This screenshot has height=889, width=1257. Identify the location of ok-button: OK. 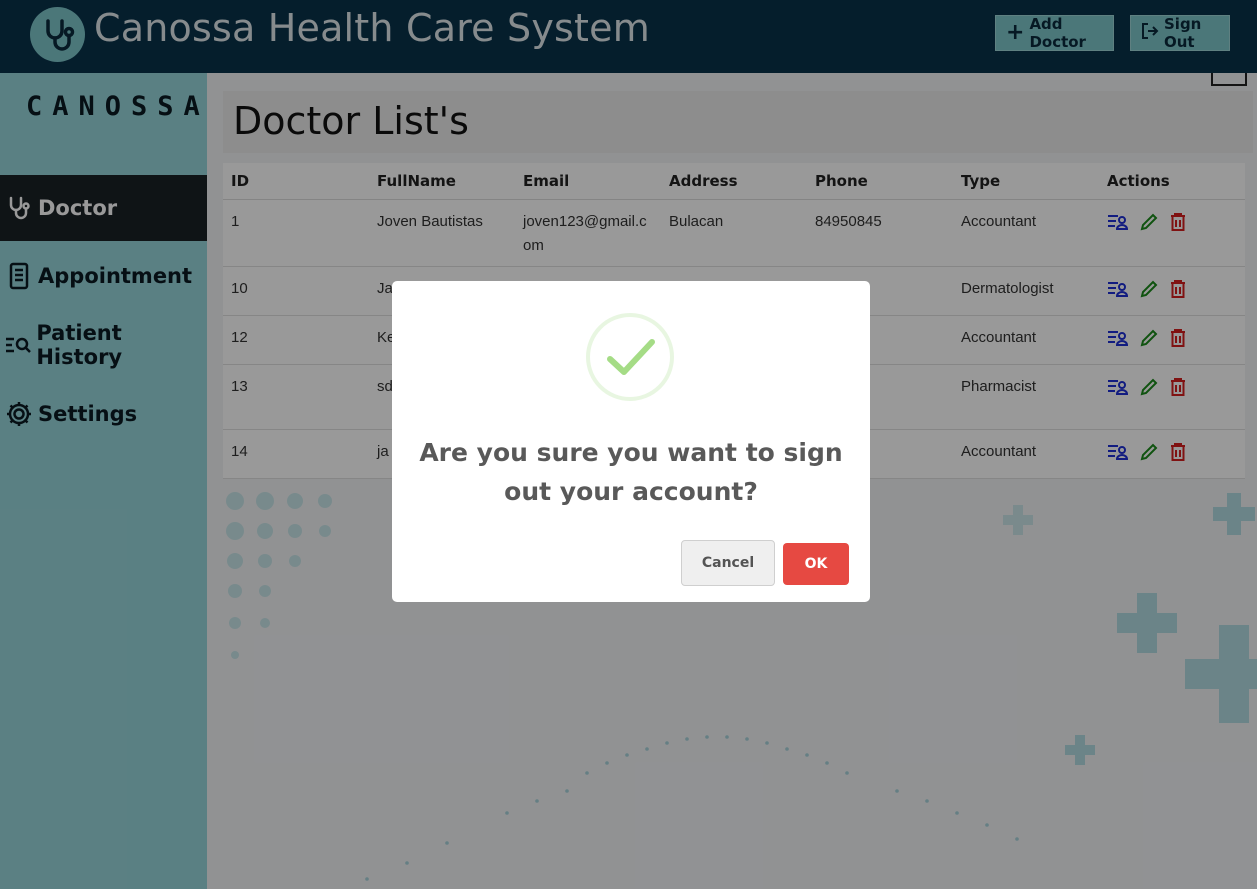
(816, 564).